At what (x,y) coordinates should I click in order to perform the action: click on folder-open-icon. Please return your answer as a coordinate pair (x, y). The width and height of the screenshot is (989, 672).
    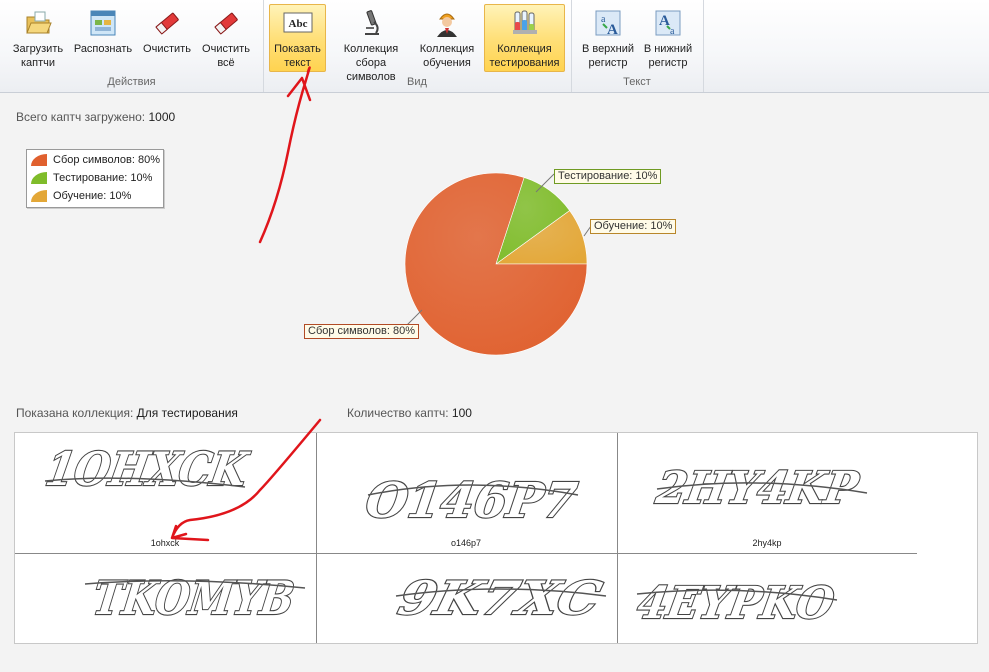
    Looking at the image, I should click on (39, 22).